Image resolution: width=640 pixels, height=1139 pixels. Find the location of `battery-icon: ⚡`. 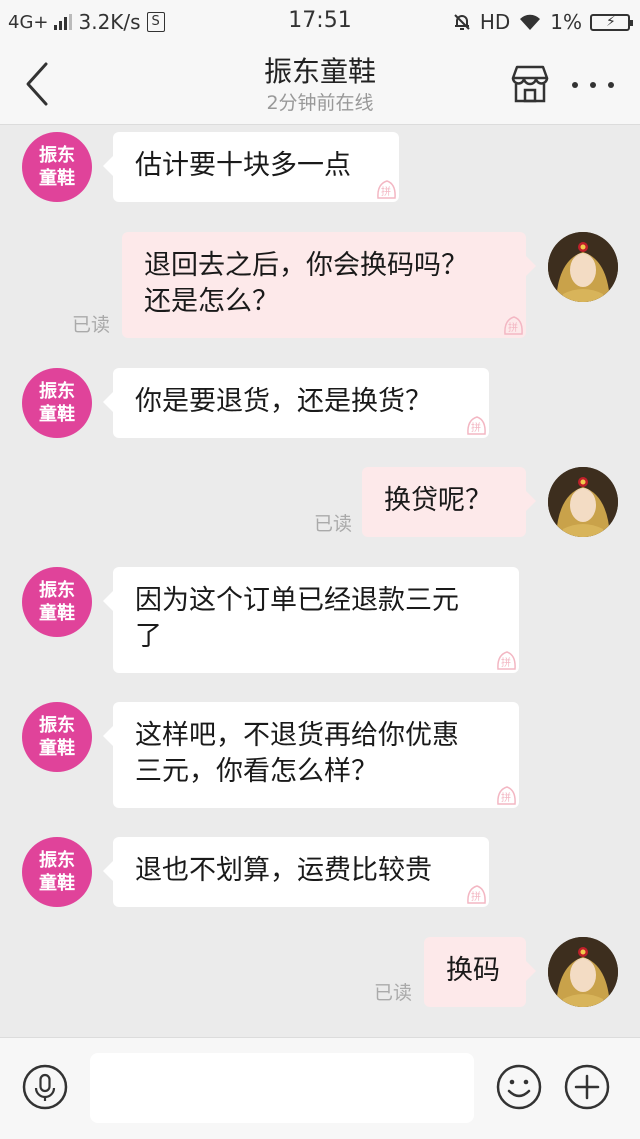

battery-icon: ⚡ is located at coordinates (611, 22).